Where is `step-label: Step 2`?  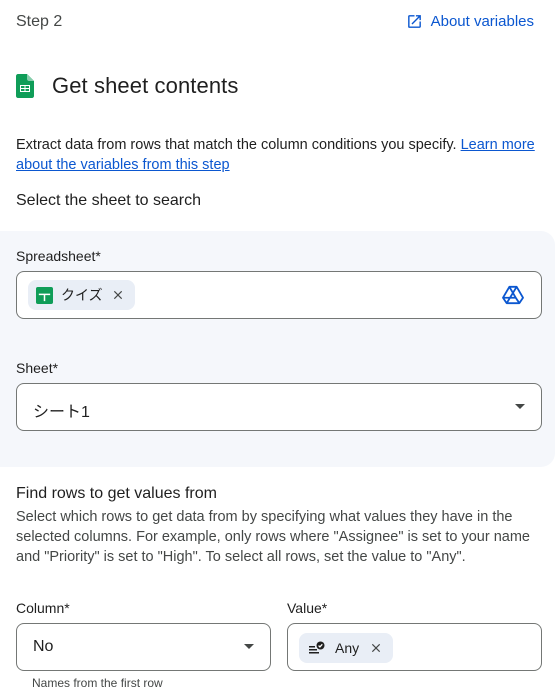 step-label: Step 2 is located at coordinates (39, 21).